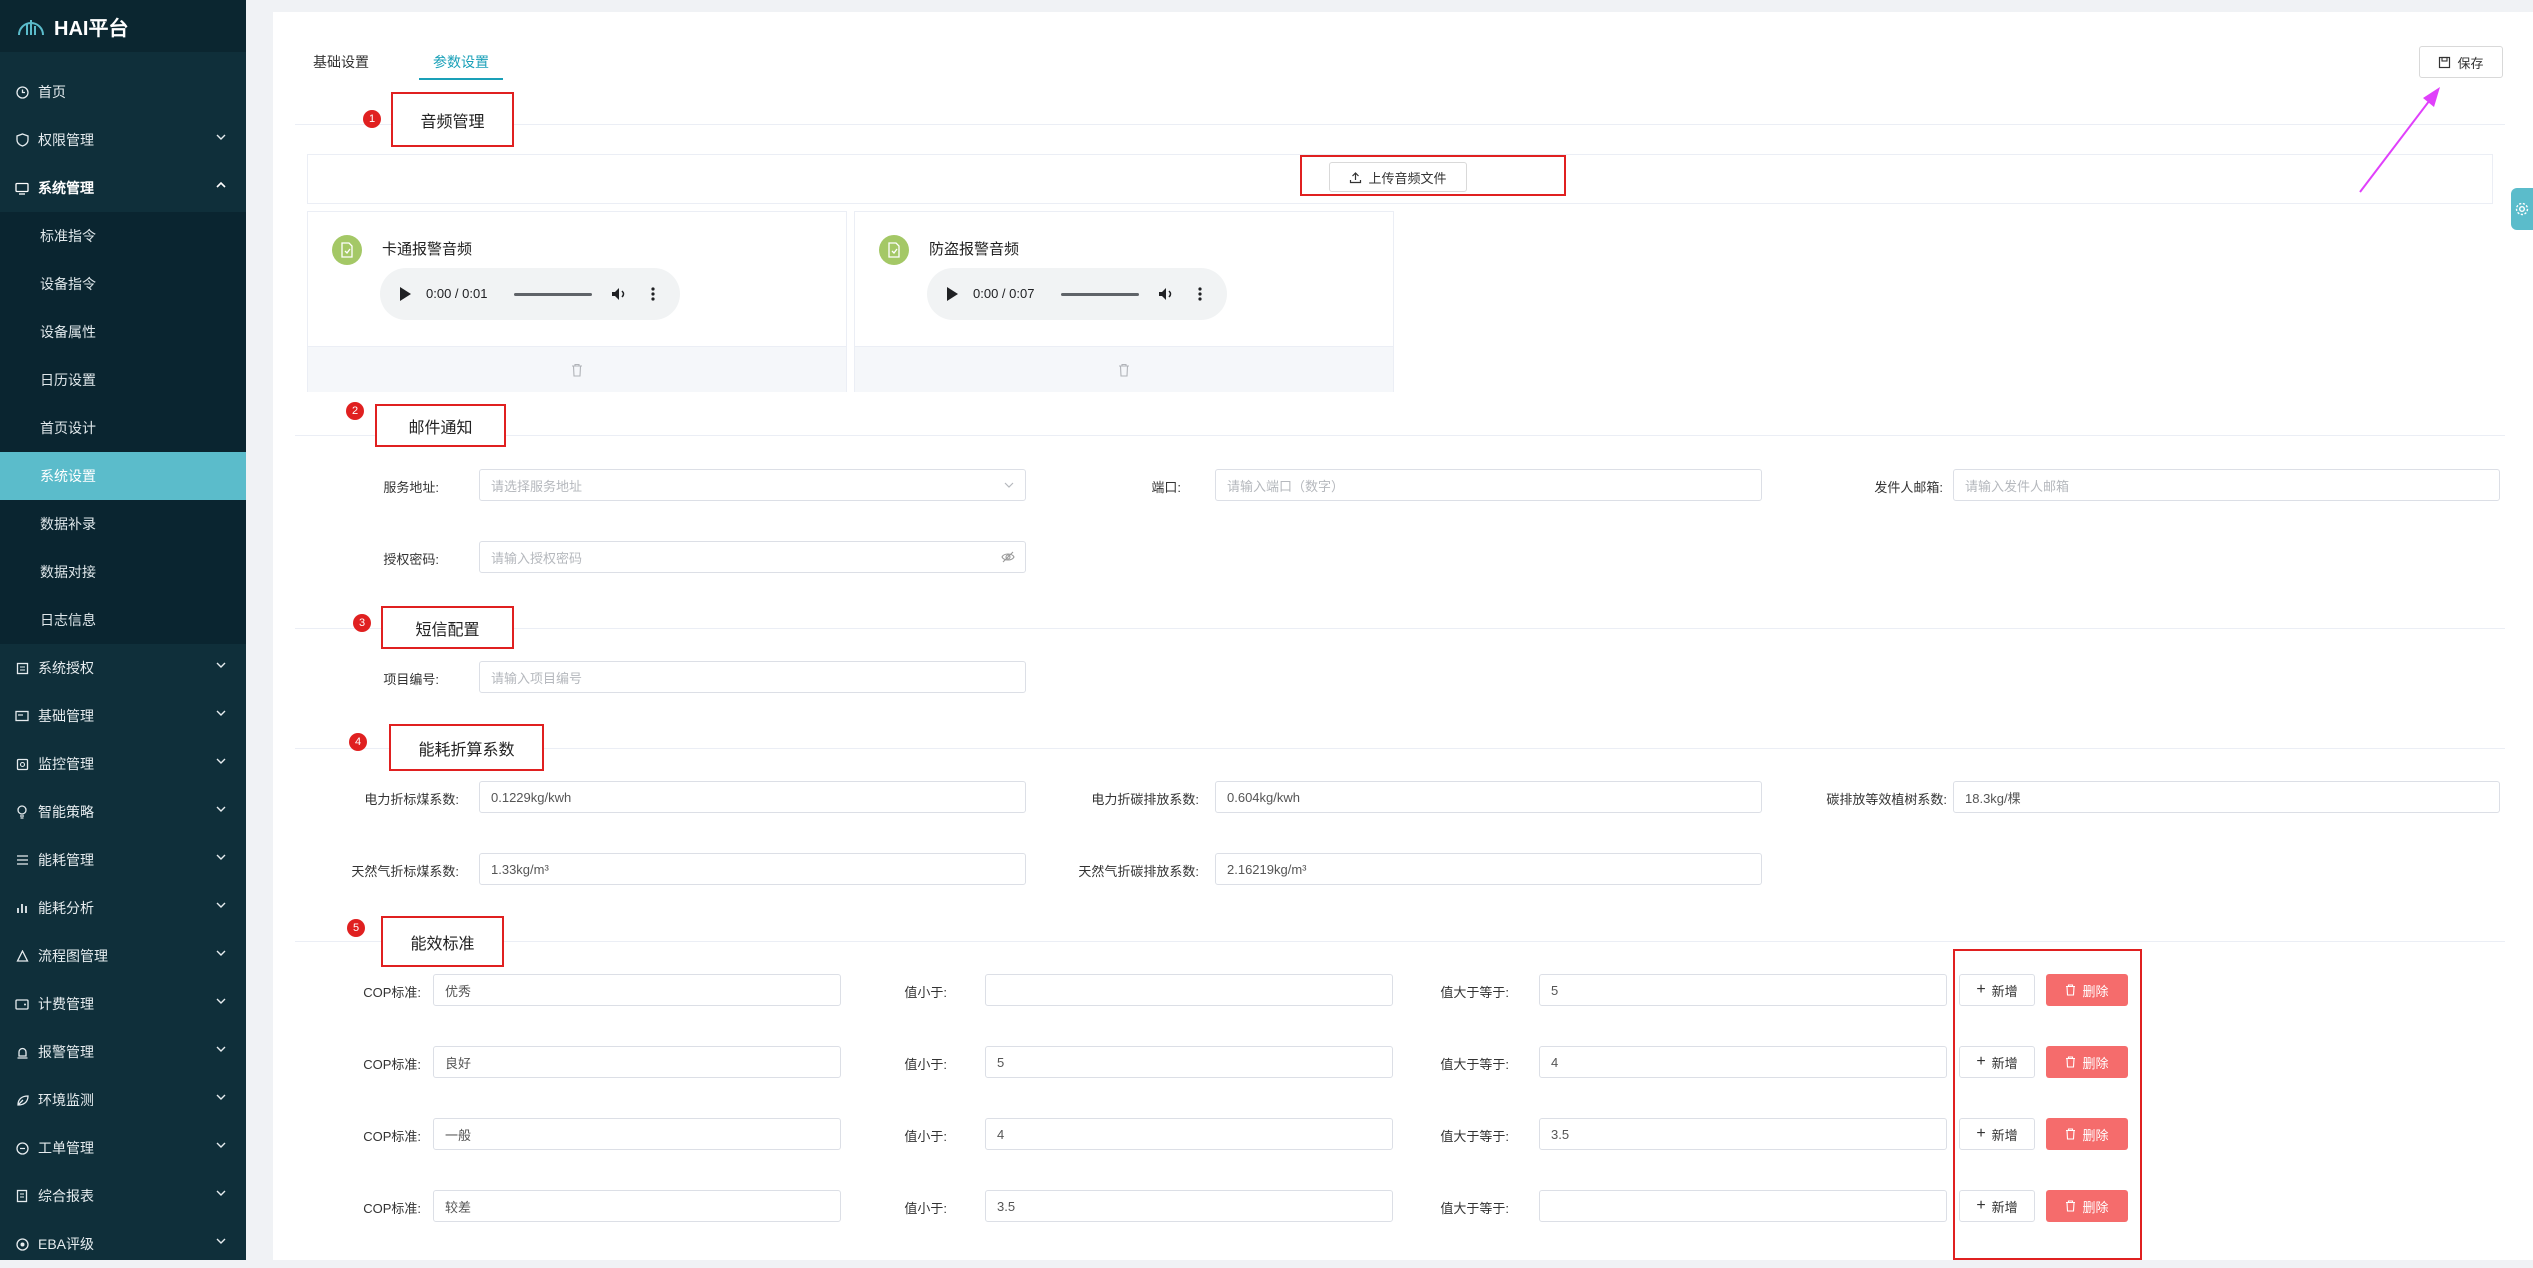  What do you see at coordinates (22, 92) in the screenshot?
I see `clock-icon` at bounding box center [22, 92].